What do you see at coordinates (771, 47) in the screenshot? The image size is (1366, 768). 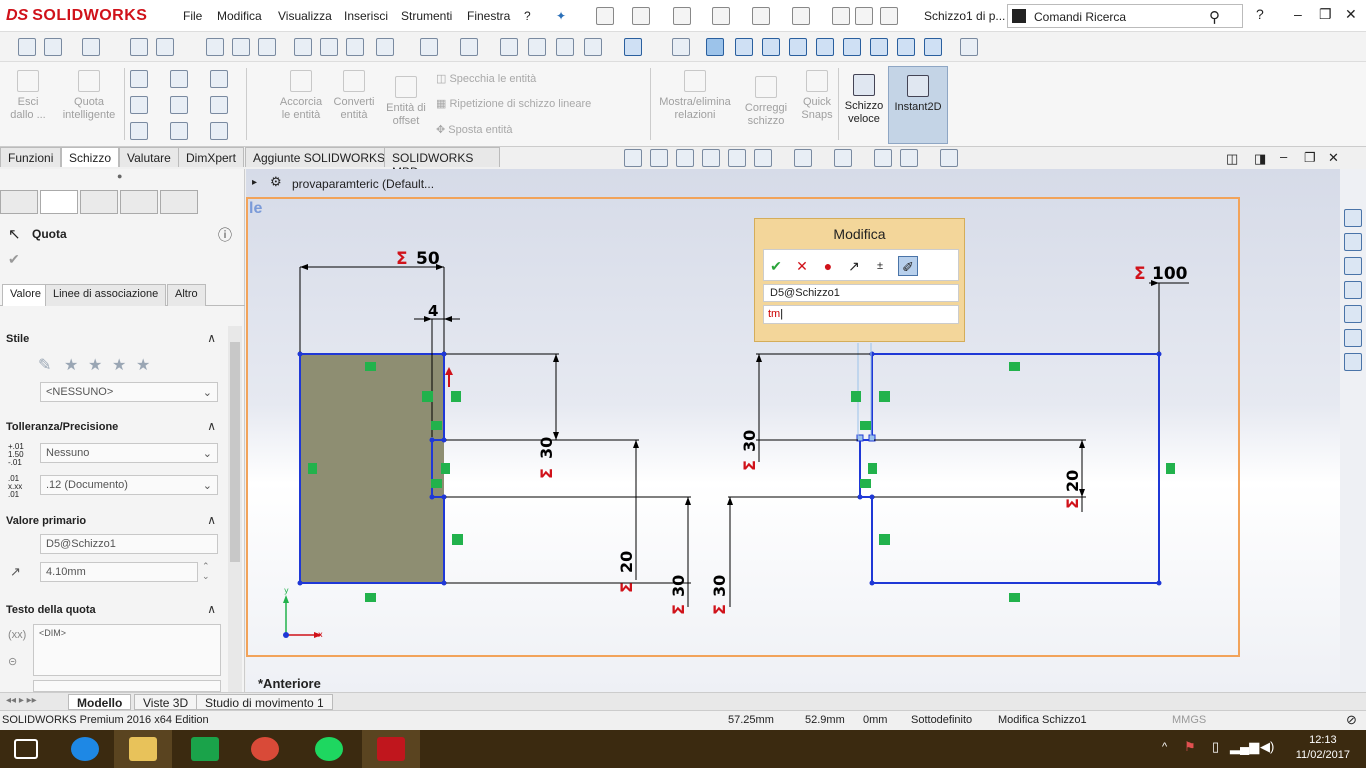 I see `view-left-icon` at bounding box center [771, 47].